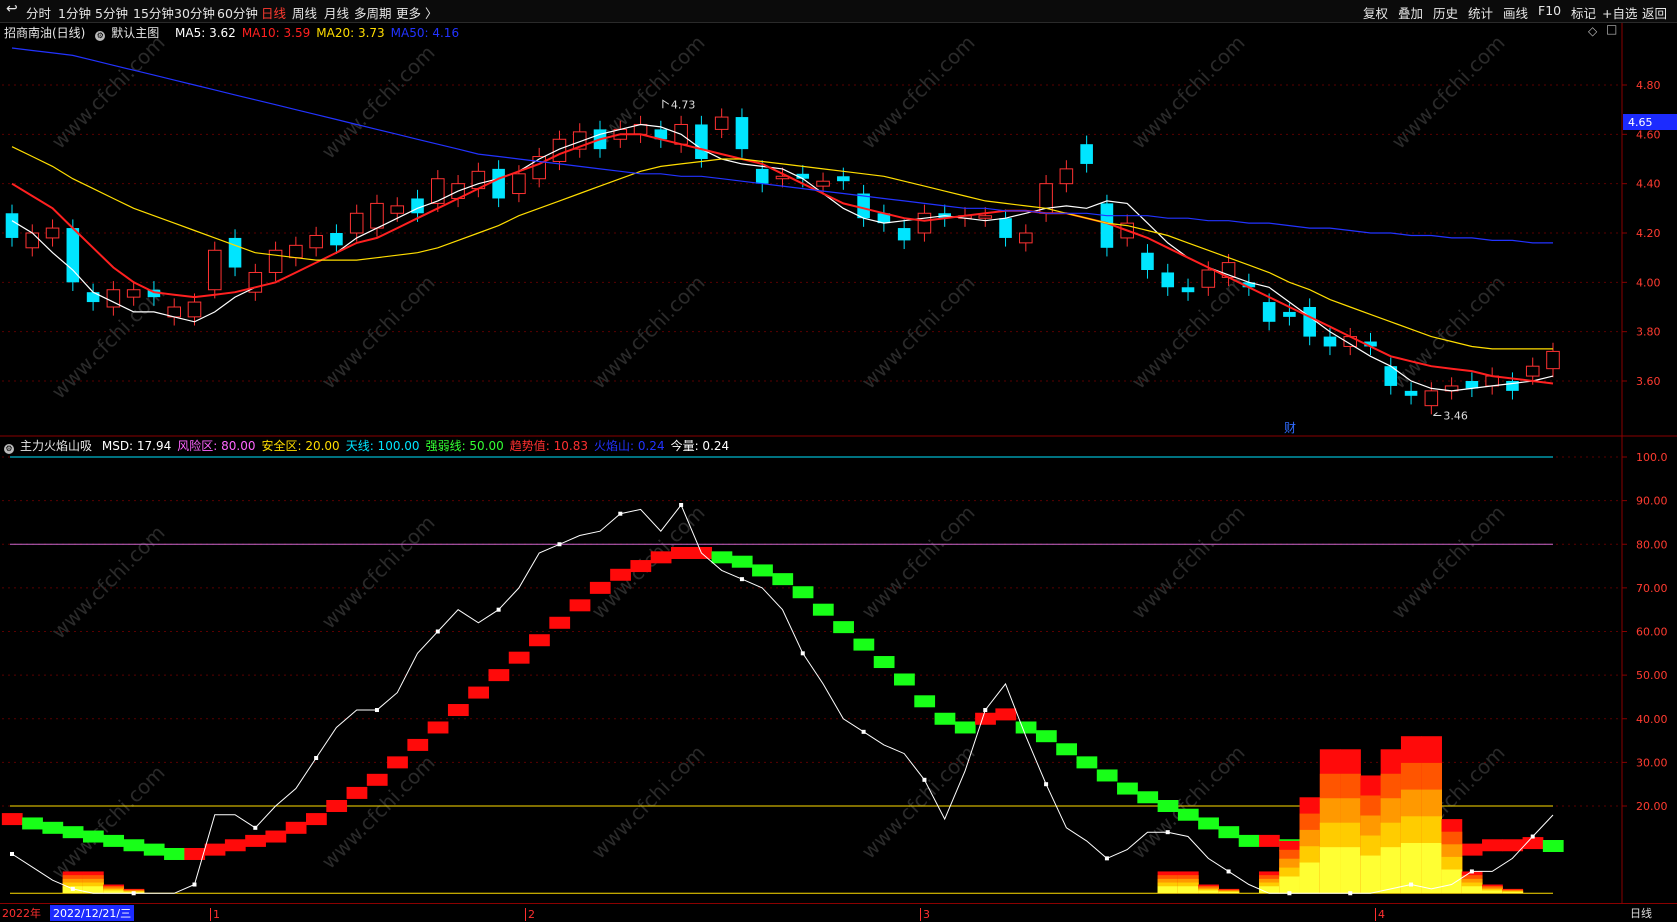 Image resolution: width=1677 pixels, height=922 pixels. I want to click on indicator-tick-label: 20.00, so click(1652, 806).